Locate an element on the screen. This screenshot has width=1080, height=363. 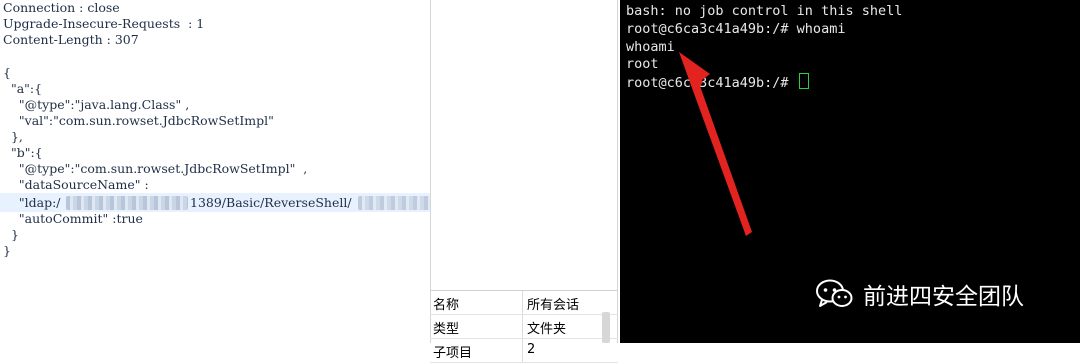
property-key: 名称 is located at coordinates (446, 305).